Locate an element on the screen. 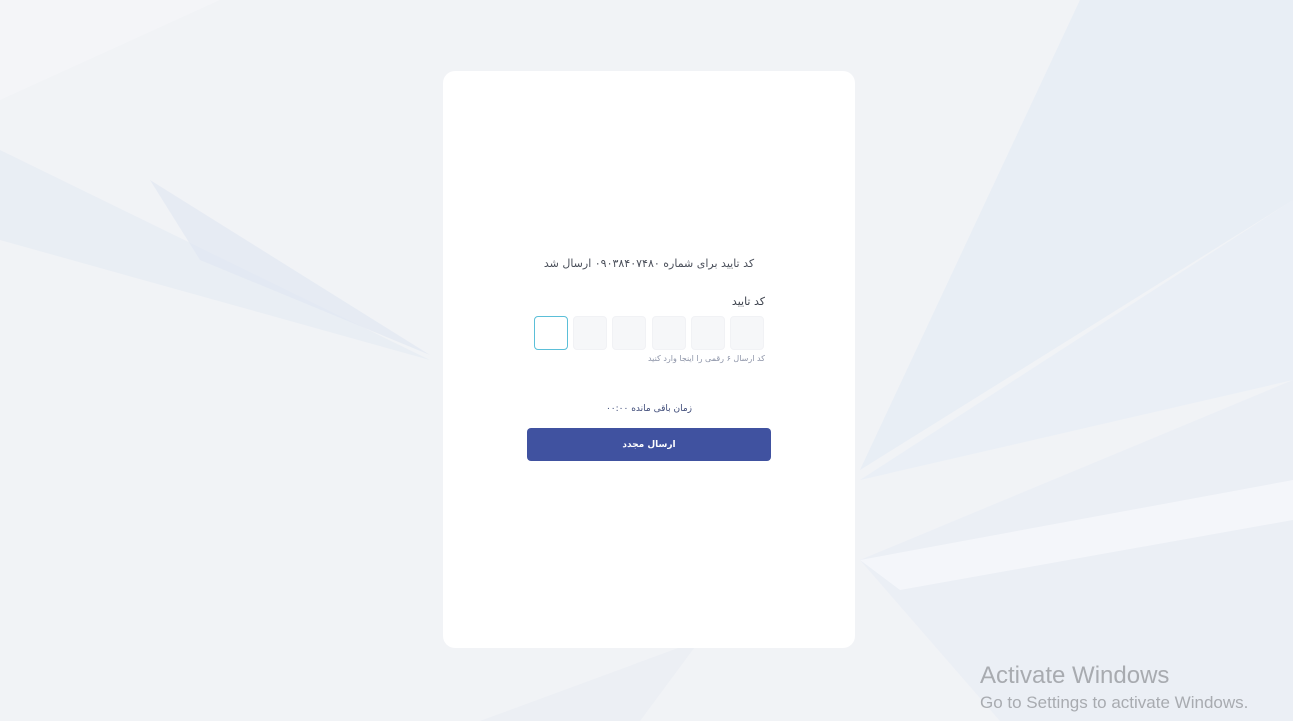 The image size is (1293, 721). code-label: کد تایید is located at coordinates (748, 301).